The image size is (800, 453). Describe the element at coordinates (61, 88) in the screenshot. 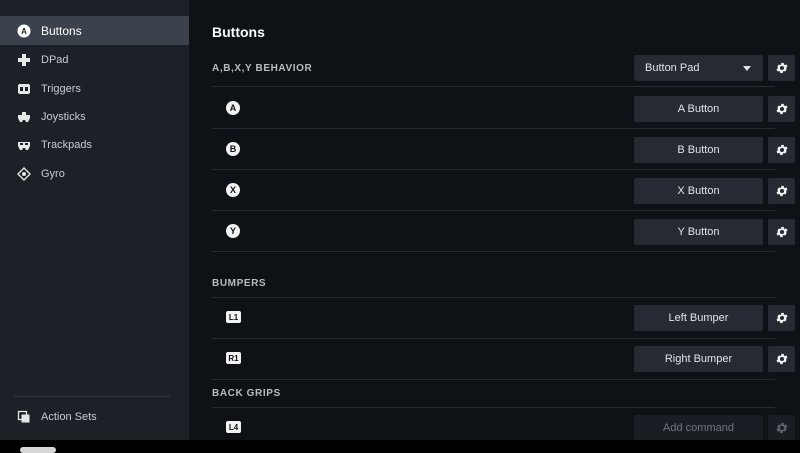

I see `sidebar-item-label: Triggers` at that location.